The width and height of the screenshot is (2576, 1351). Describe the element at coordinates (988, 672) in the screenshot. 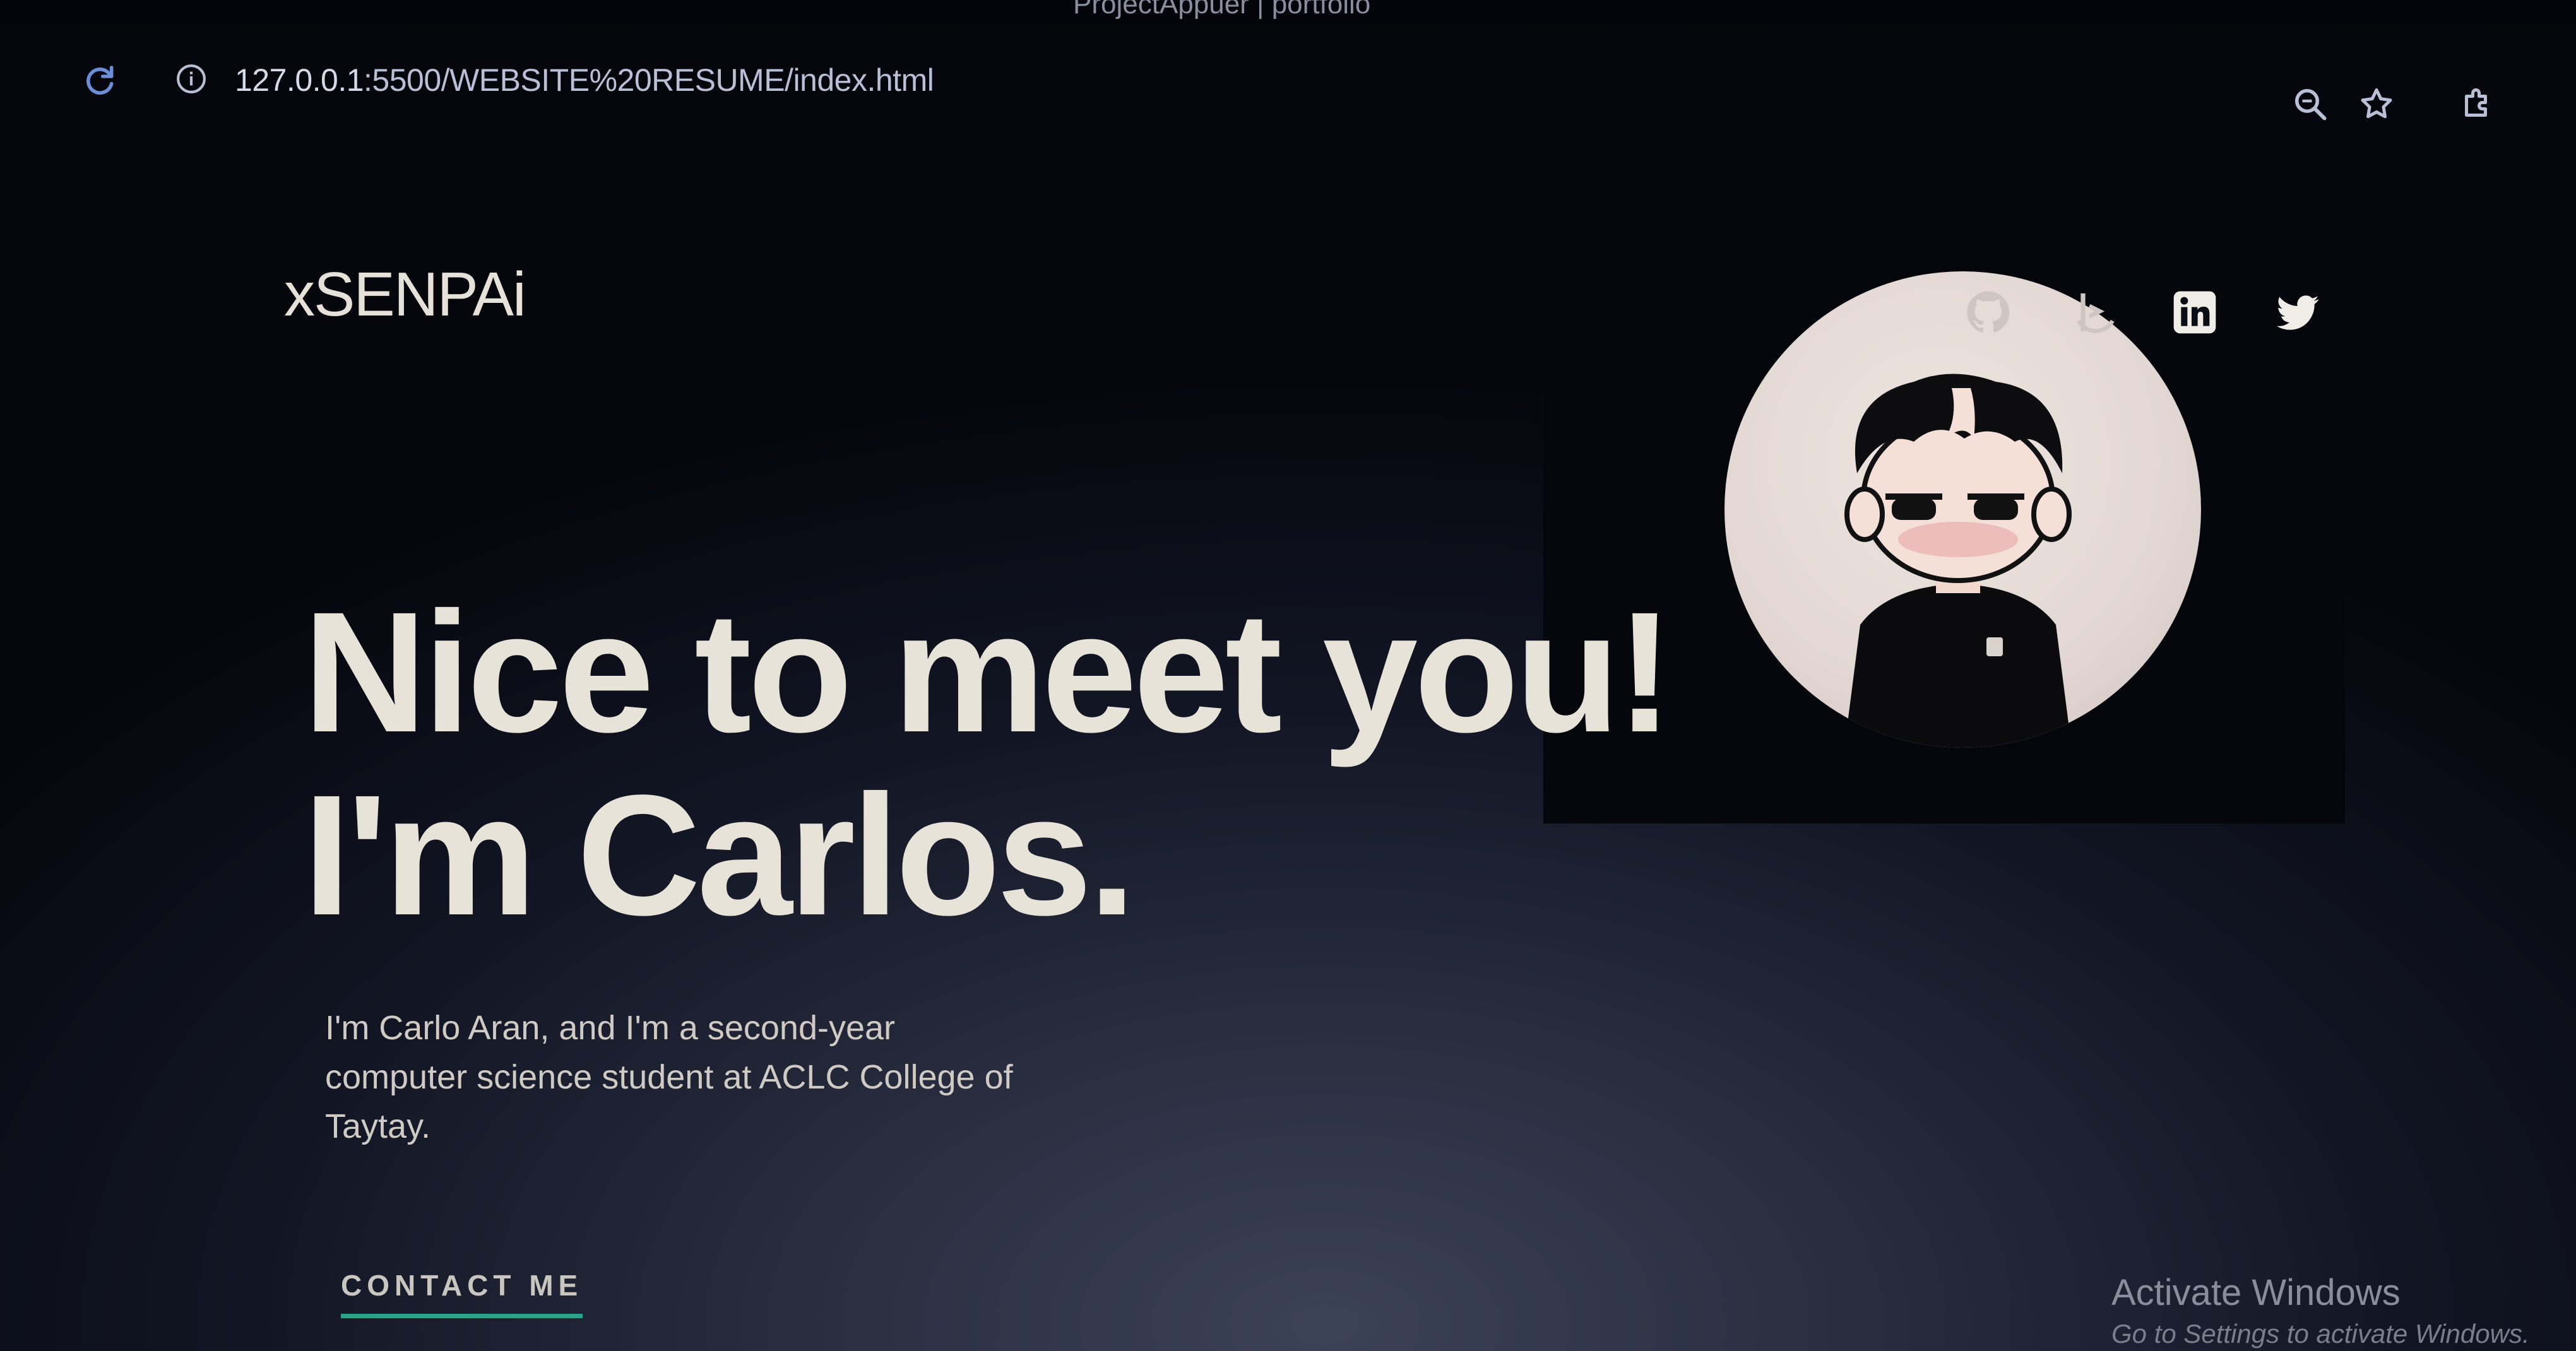

I see `headline-line-1: Nice to meet you!` at that location.